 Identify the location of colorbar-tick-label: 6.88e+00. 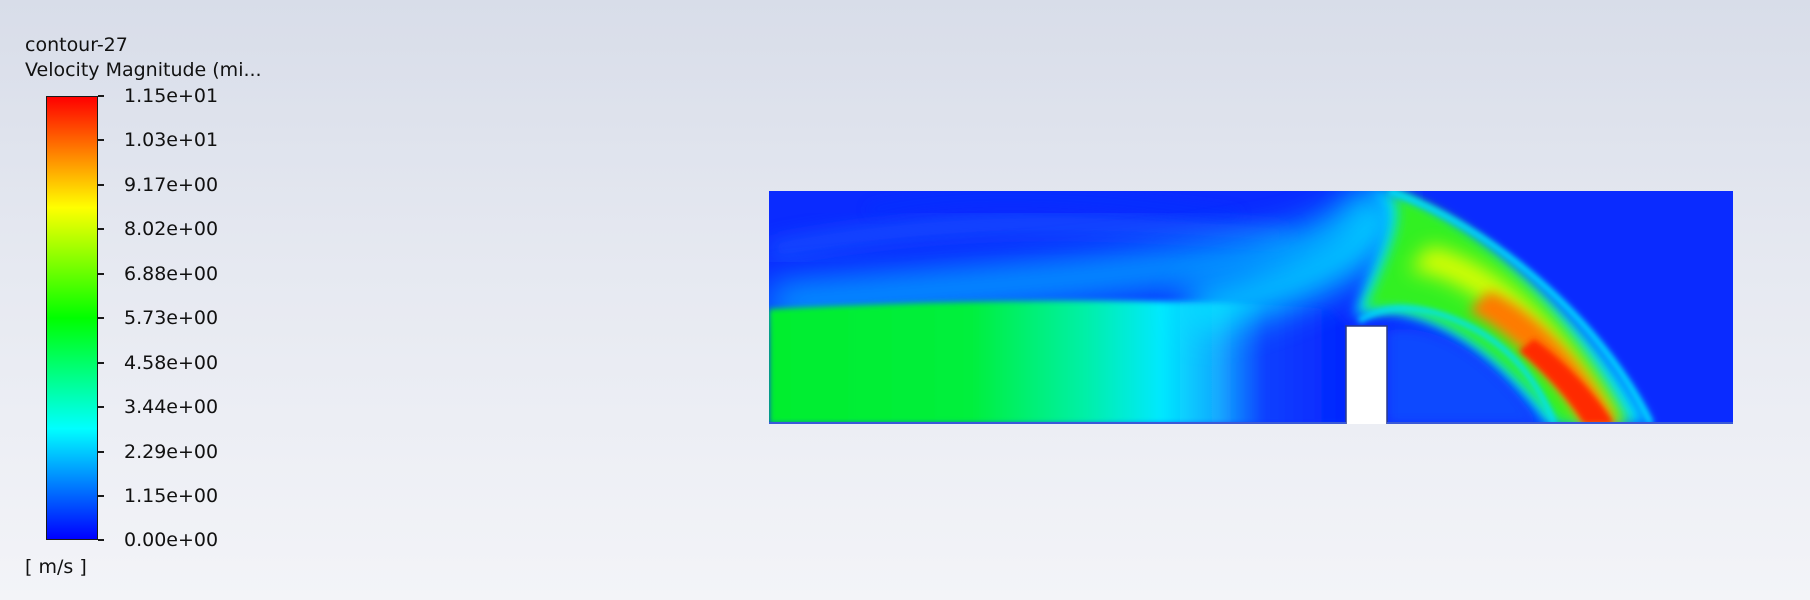
(171, 274).